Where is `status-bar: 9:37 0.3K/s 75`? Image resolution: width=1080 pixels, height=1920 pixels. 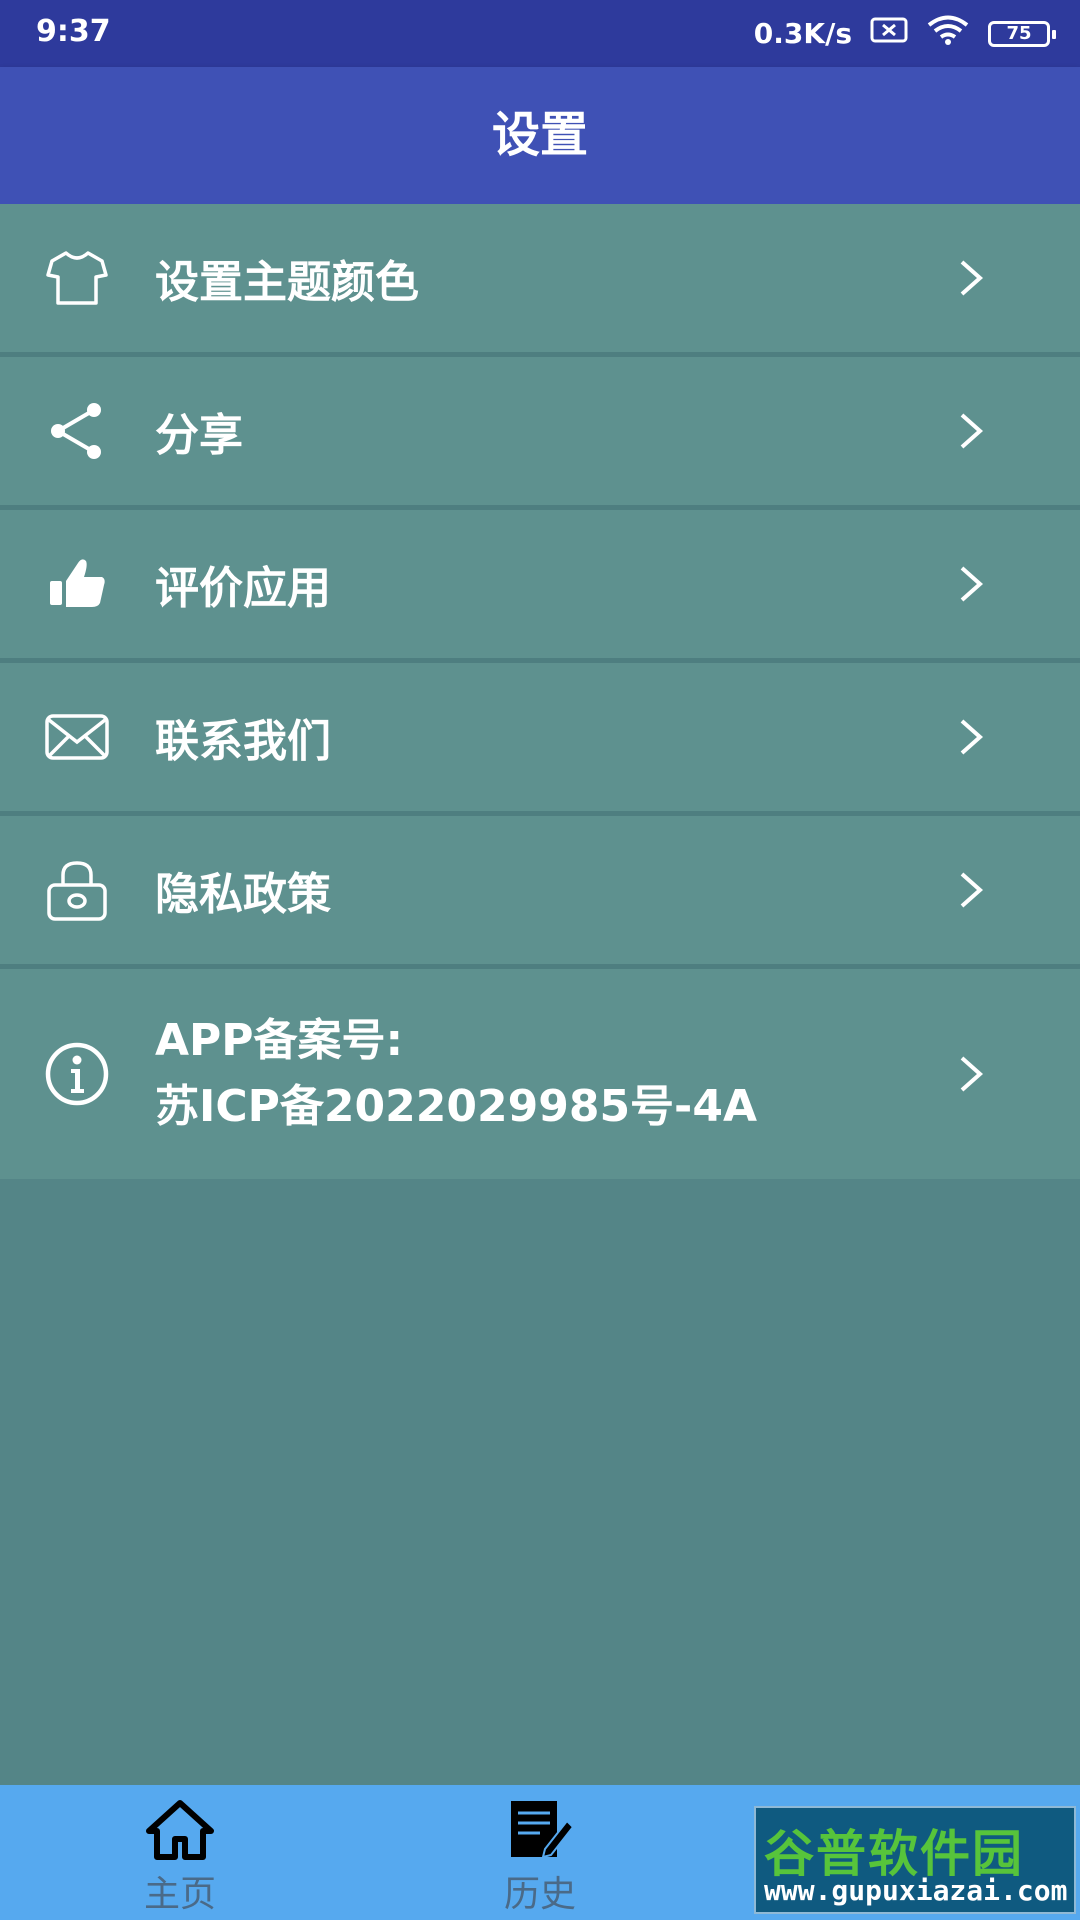 status-bar: 9:37 0.3K/s 75 is located at coordinates (540, 33).